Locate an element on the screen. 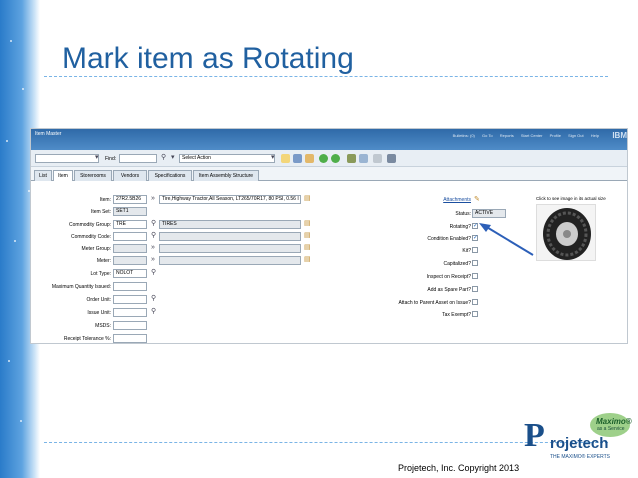 The width and height of the screenshot is (638, 478). meter-label: Meter: is located at coordinates (103, 261).